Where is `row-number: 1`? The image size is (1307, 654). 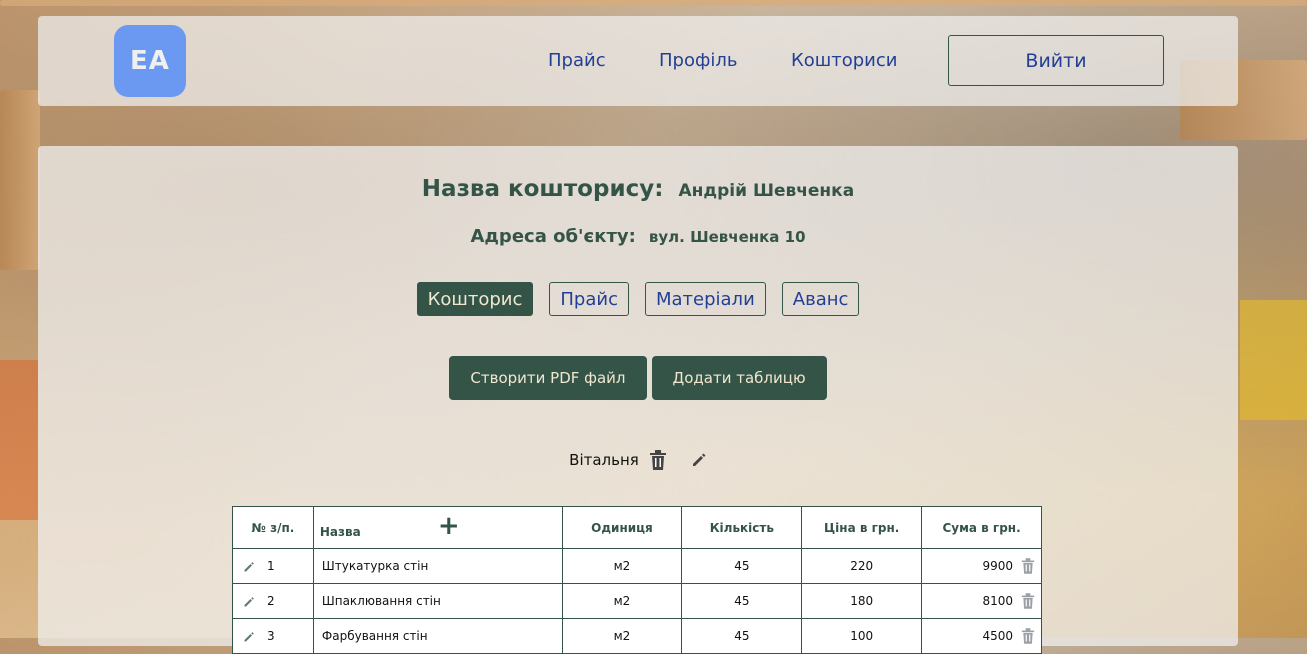
row-number: 1 is located at coordinates (271, 566).